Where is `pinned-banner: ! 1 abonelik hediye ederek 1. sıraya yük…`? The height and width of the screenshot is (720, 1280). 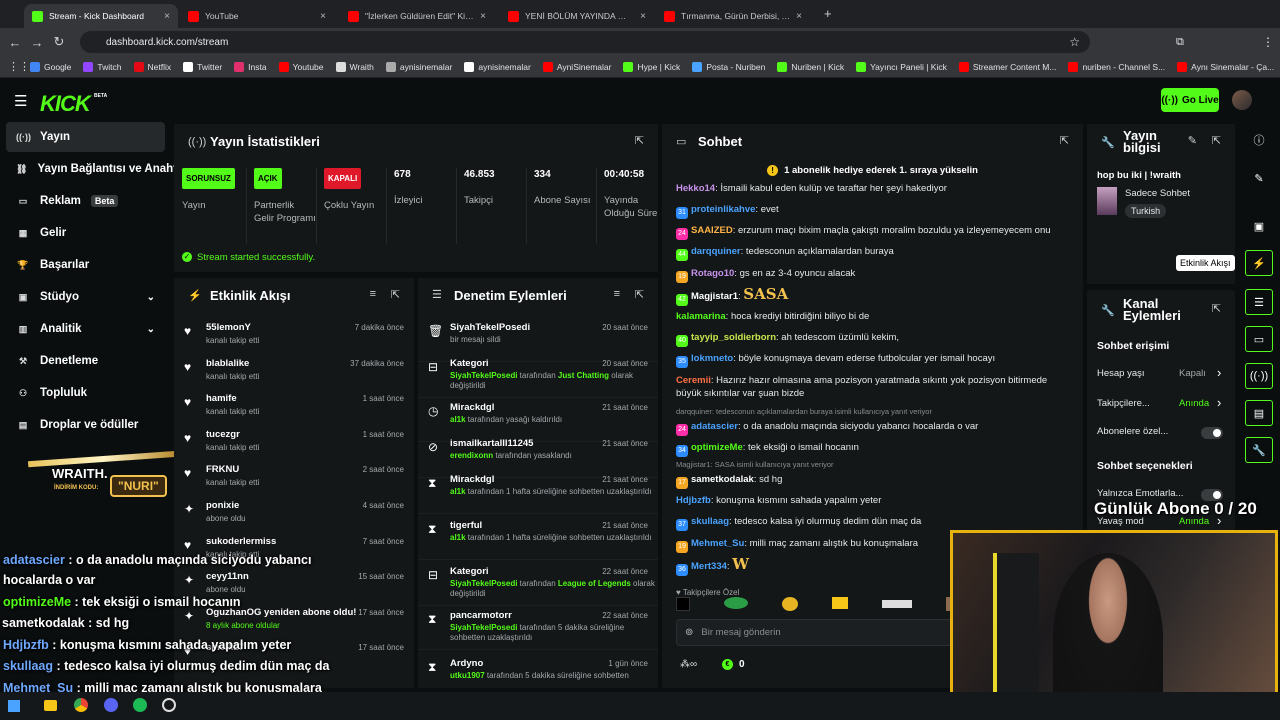 pinned-banner: ! 1 abonelik hediye ederek 1. sıraya yük… is located at coordinates (872, 170).